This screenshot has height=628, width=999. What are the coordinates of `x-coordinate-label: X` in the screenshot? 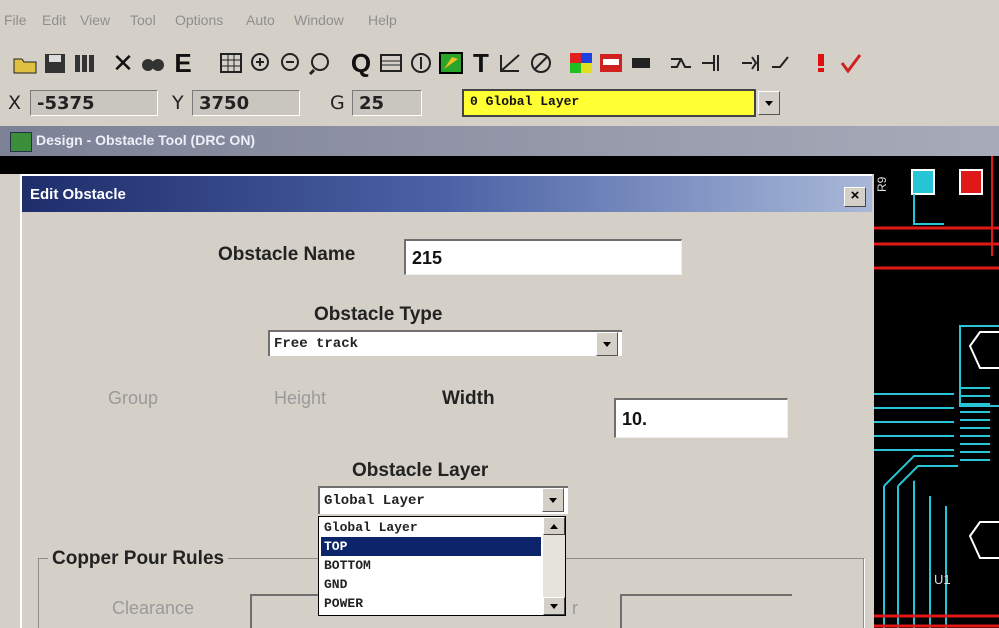 It's located at (15, 103).